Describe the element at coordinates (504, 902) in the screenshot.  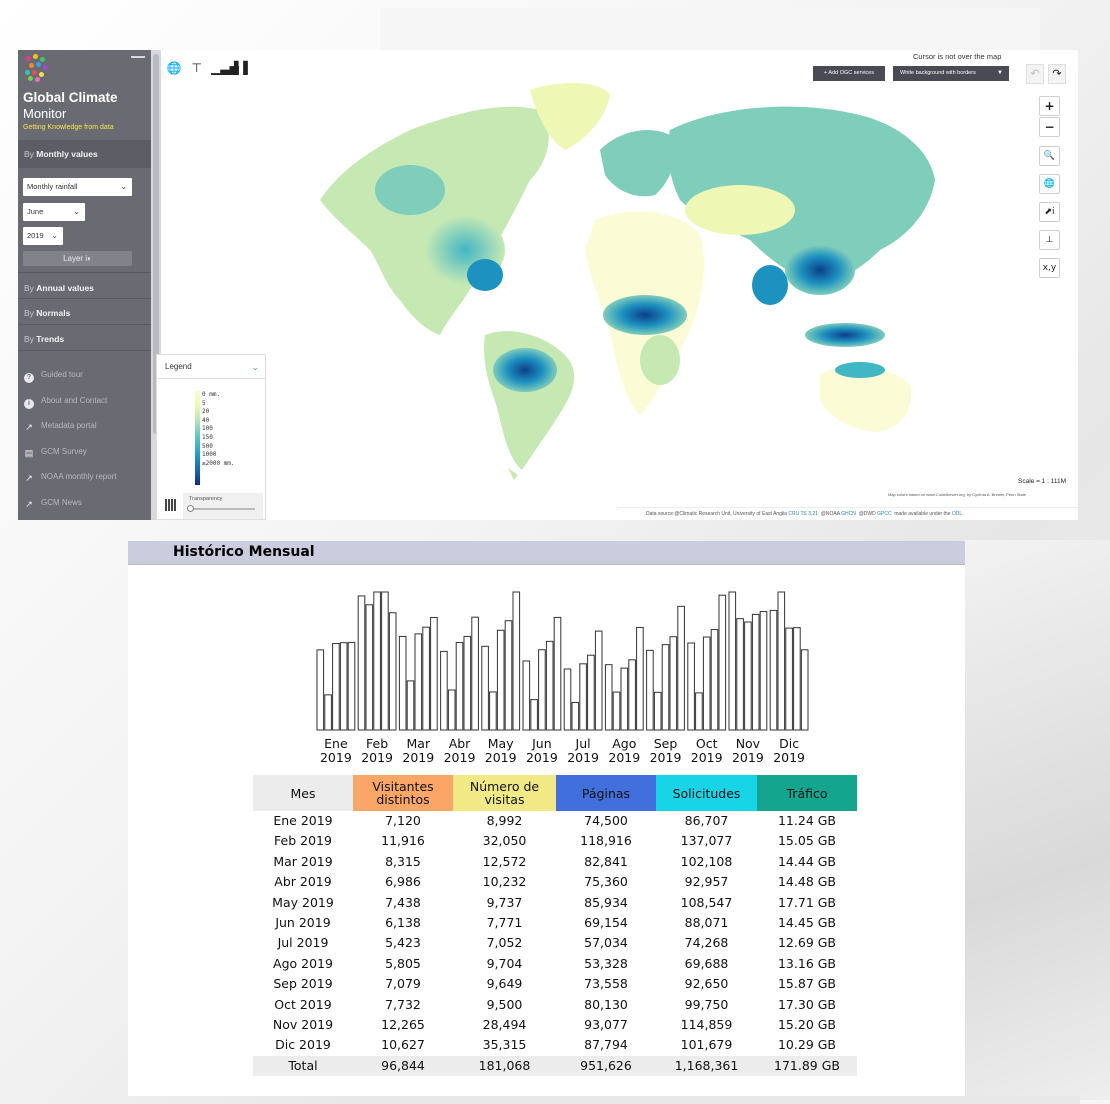
I see `cell-visitas: 9,737` at that location.